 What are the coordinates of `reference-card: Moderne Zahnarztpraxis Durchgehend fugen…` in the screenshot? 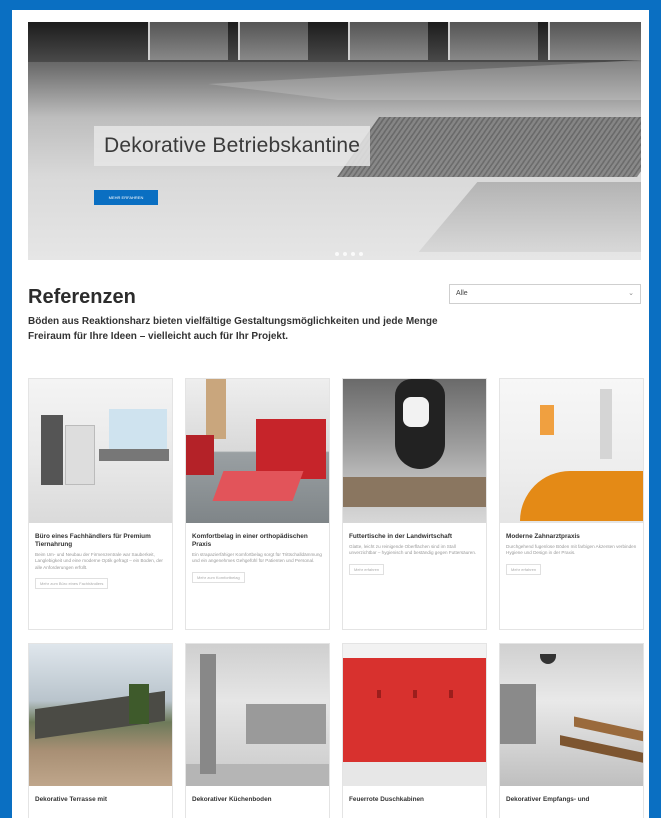 It's located at (571, 504).